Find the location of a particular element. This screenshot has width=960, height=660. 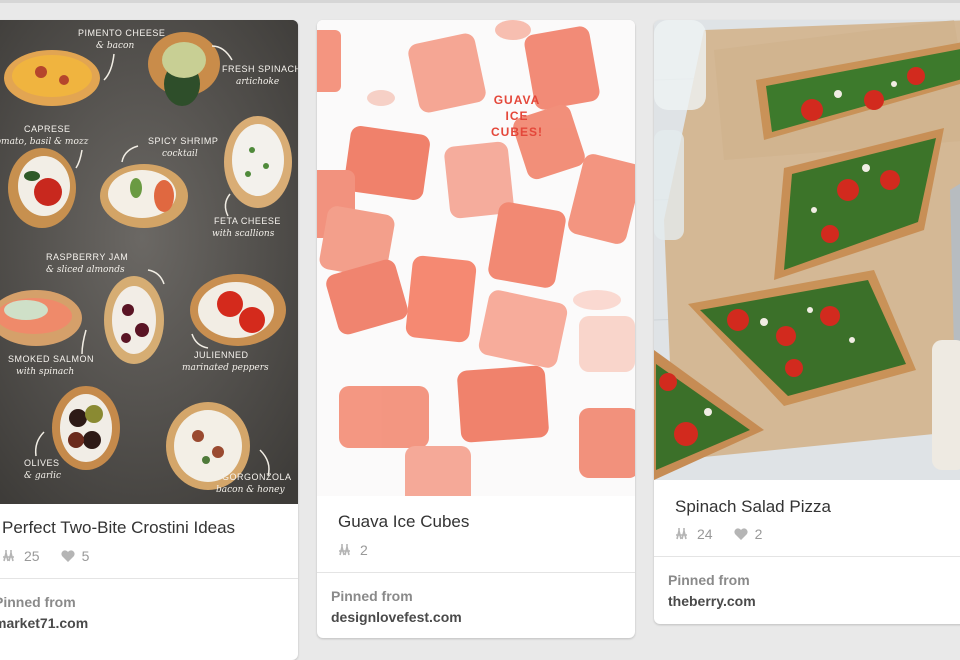

repin-count: 24 is located at coordinates (705, 534).